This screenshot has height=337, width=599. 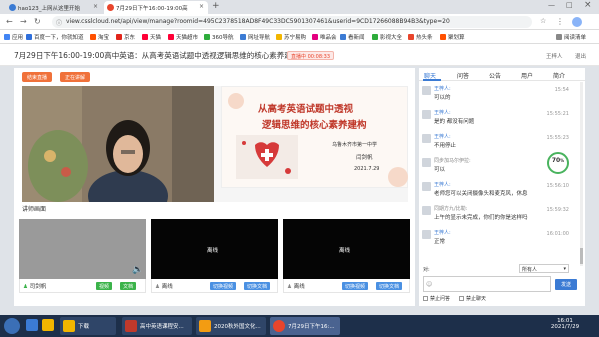 What do you see at coordinates (82, 249) in the screenshot?
I see `video-slot: 🔈` at bounding box center [82, 249].